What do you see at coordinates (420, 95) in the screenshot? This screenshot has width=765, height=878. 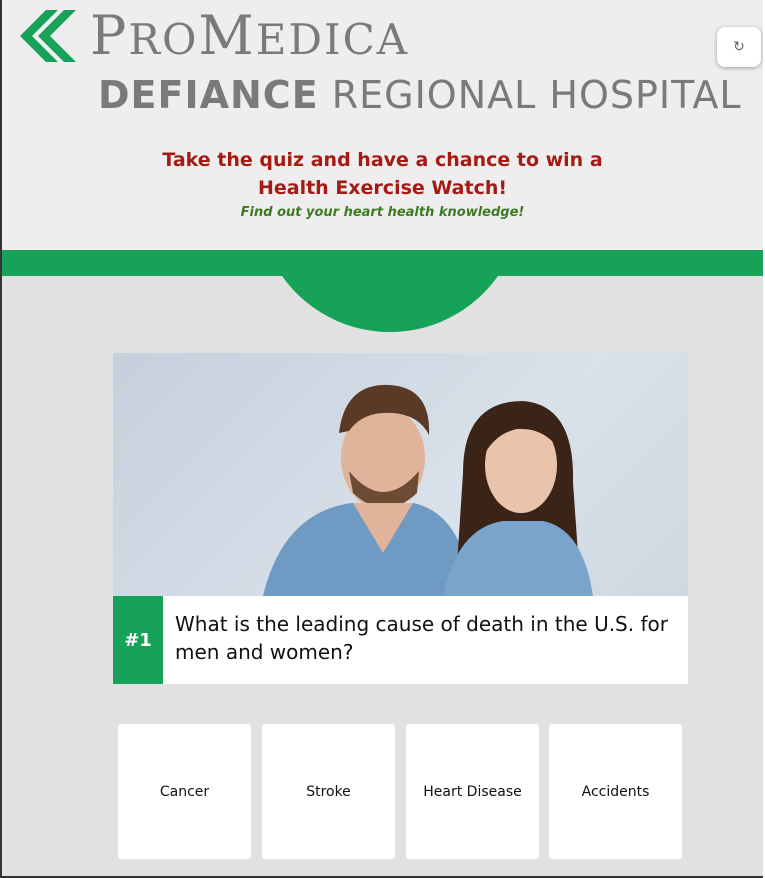 I see `hospital-name: DEFIANCE REGIONAL HOSPITAL` at bounding box center [420, 95].